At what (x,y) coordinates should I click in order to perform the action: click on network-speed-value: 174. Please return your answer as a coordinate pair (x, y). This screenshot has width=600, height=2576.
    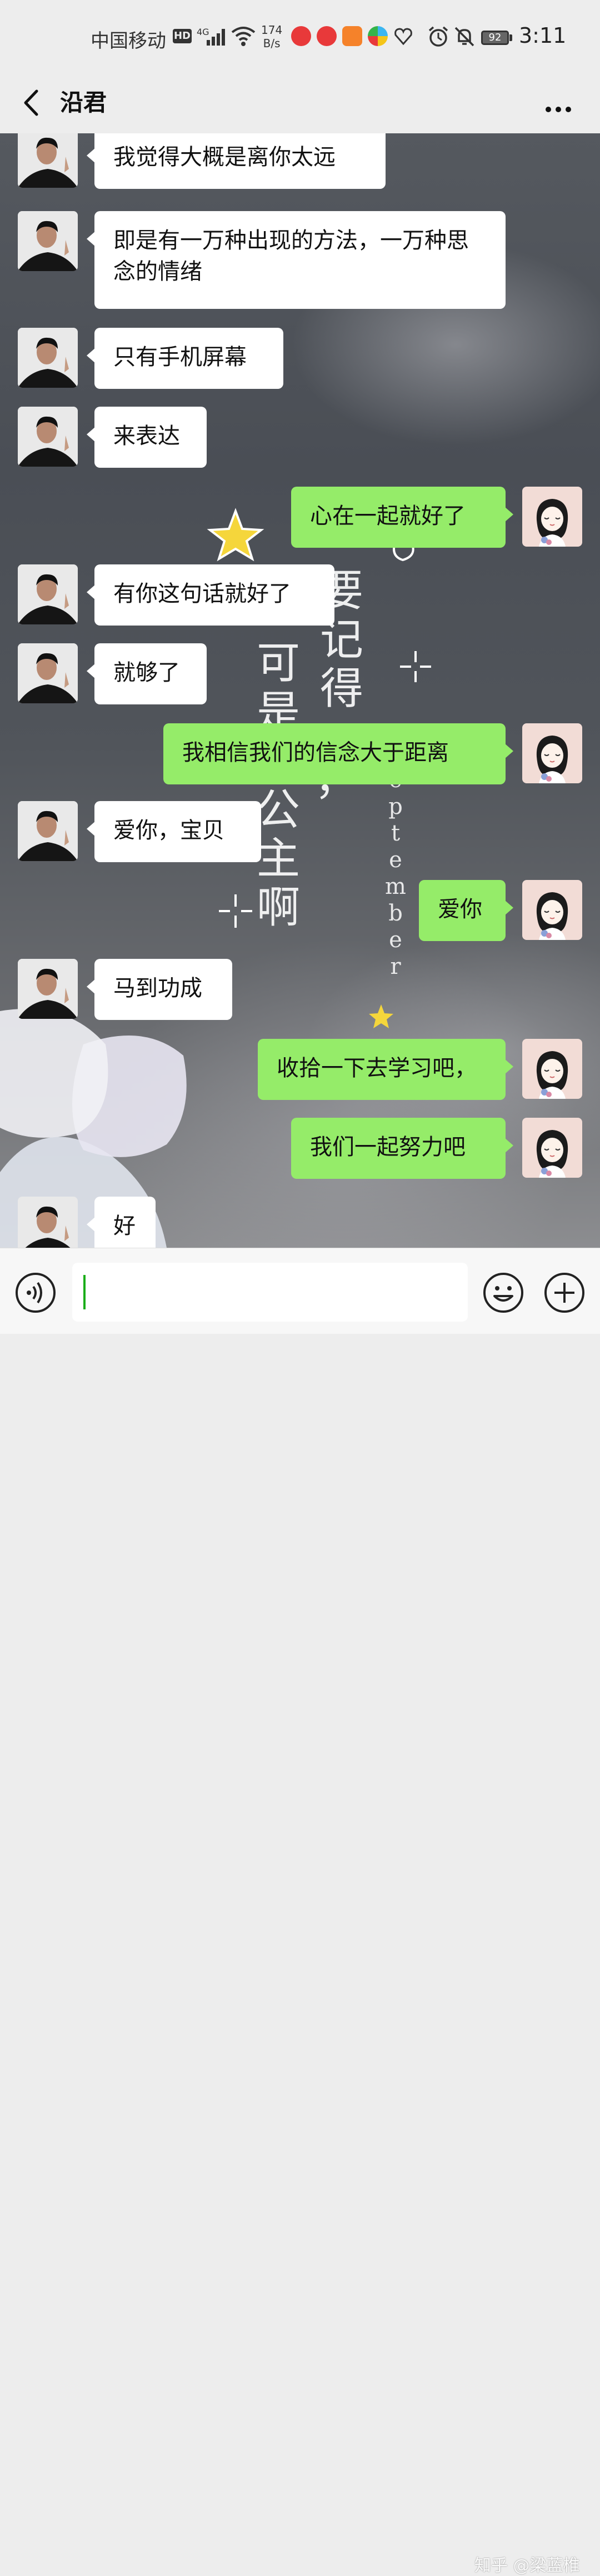
    Looking at the image, I should click on (272, 30).